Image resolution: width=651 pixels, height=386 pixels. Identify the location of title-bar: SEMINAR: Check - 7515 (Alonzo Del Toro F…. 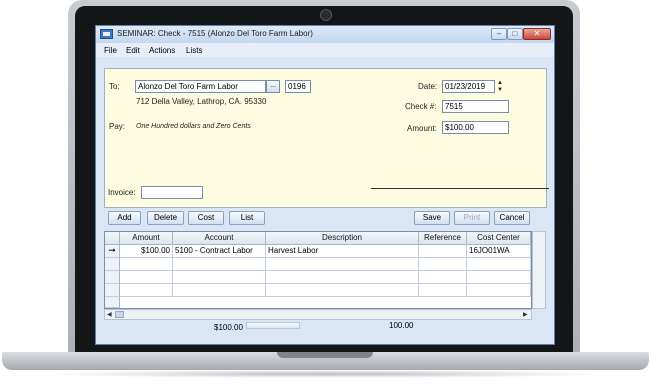
(325, 34).